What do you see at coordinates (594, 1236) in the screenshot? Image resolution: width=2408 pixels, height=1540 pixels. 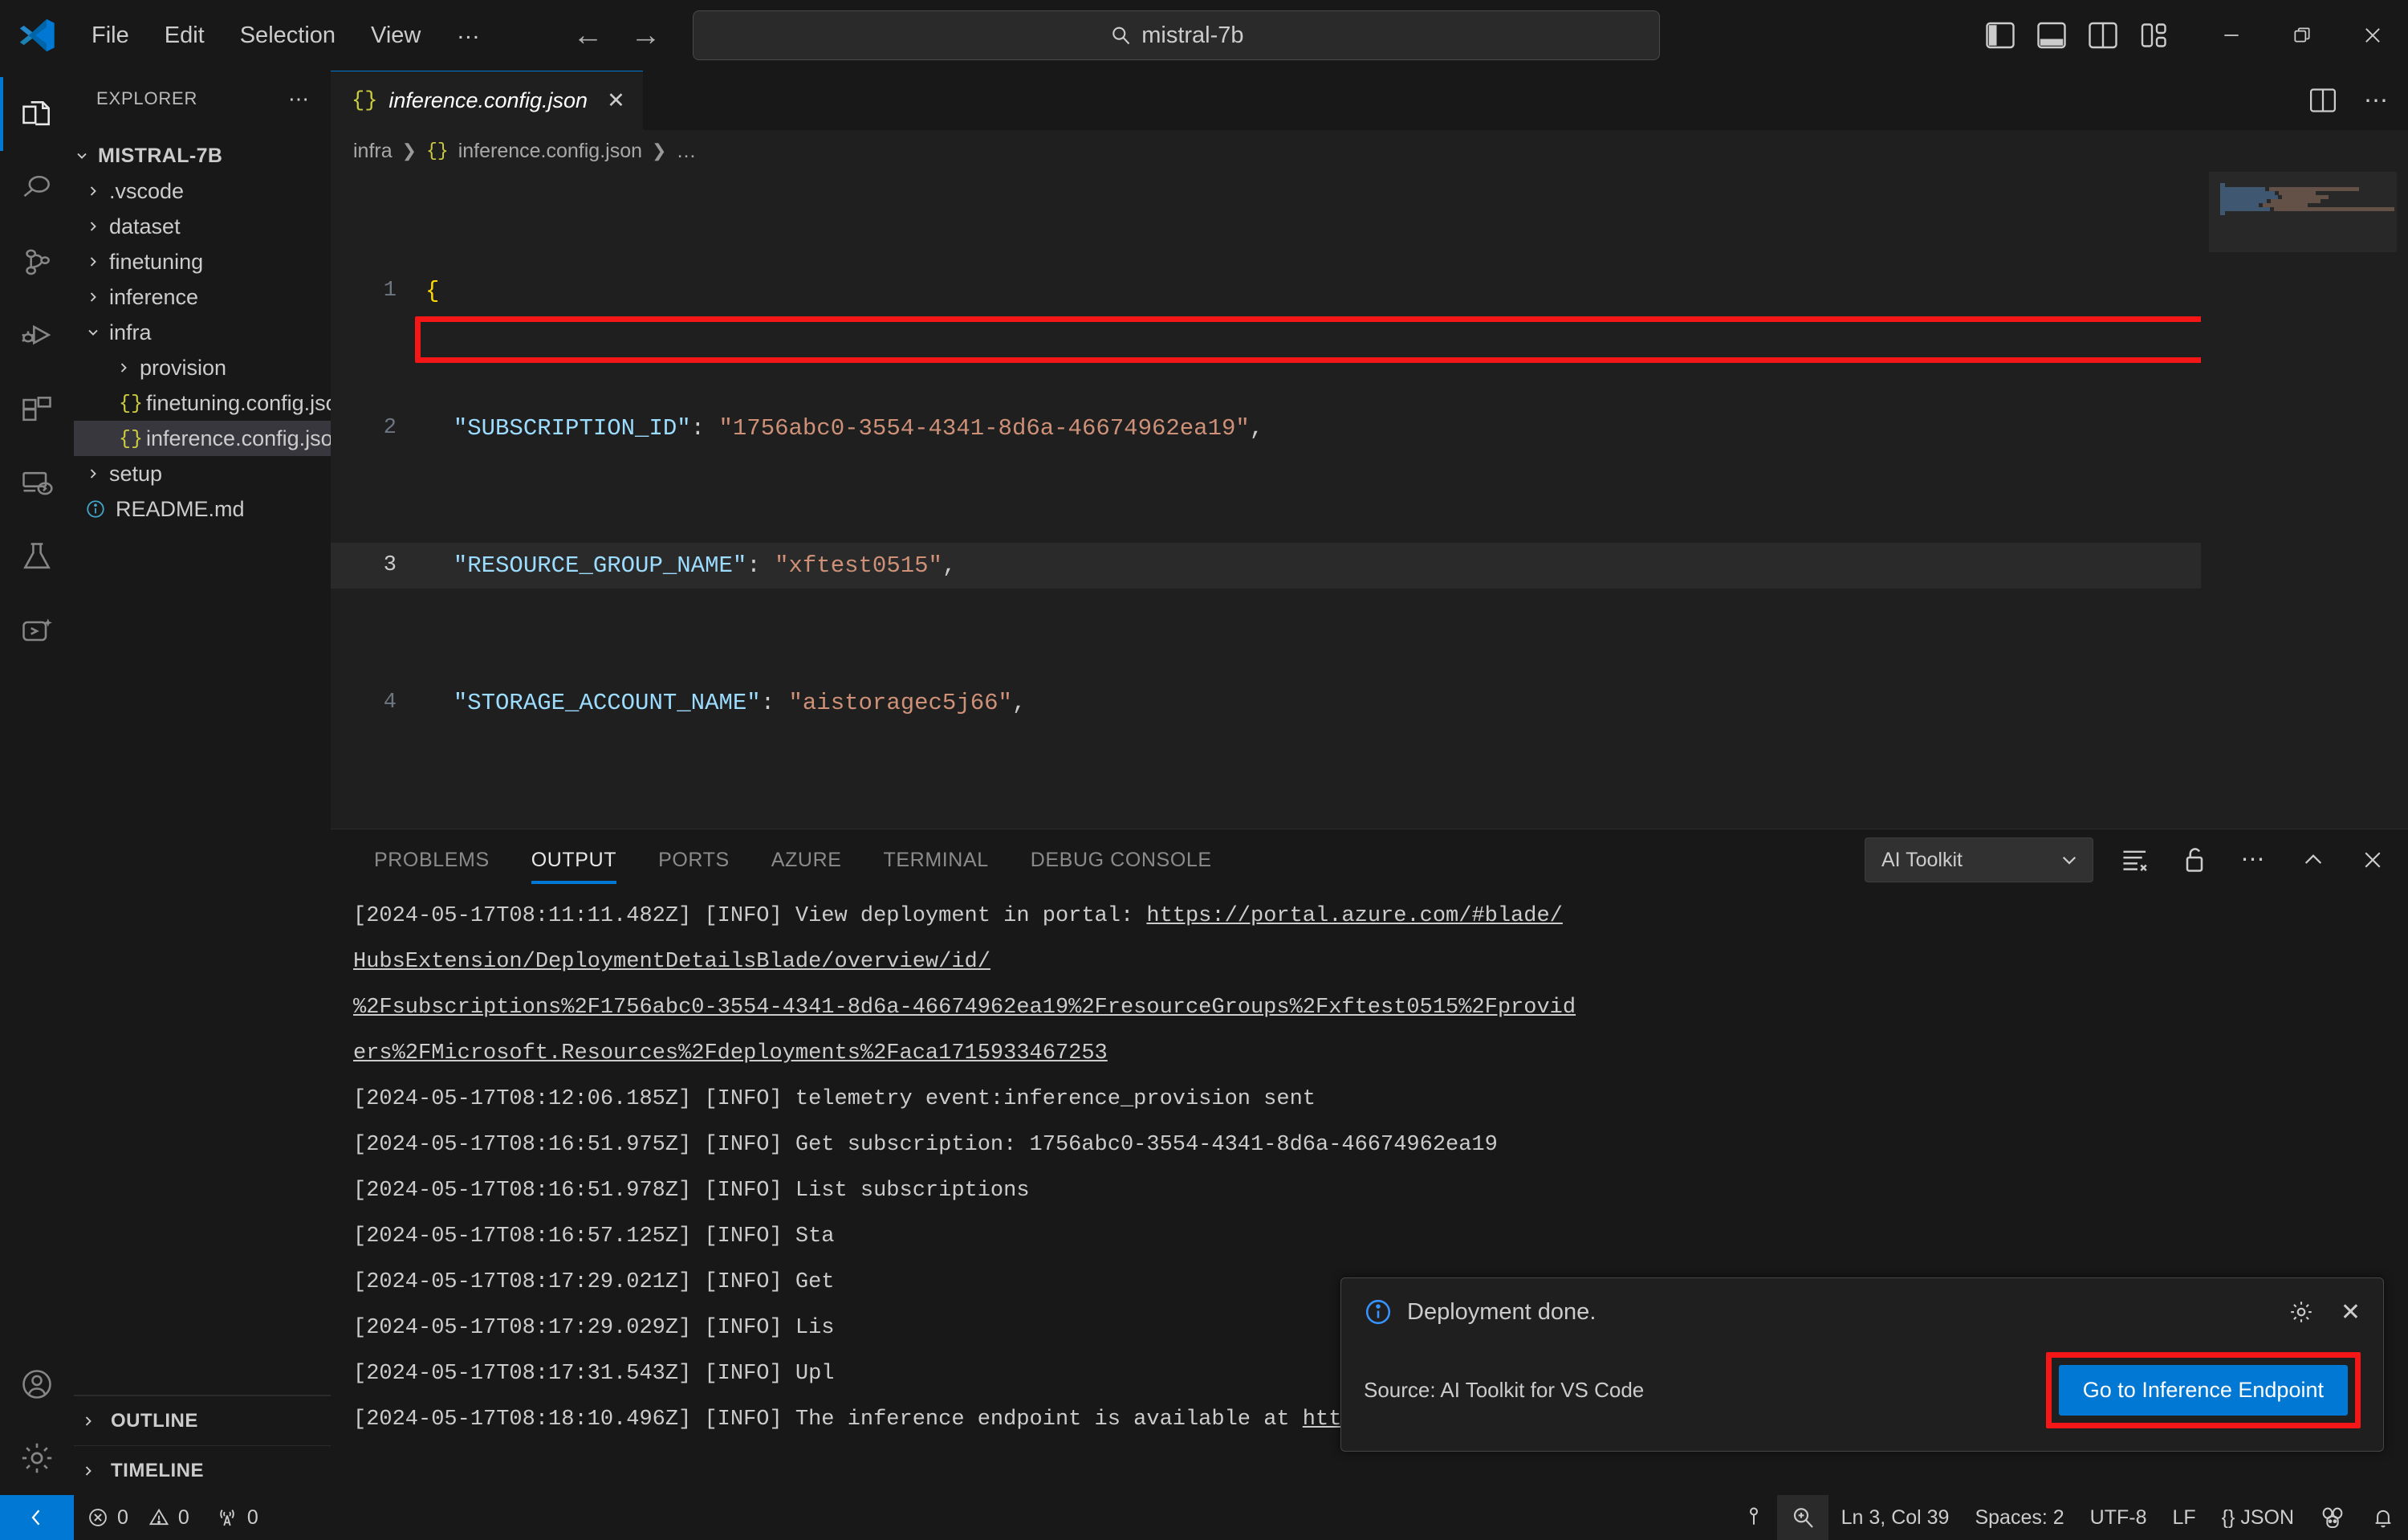 I see `log-text: [2024-05-17T08:16:57.125Z] [INFO] Sta` at bounding box center [594, 1236].